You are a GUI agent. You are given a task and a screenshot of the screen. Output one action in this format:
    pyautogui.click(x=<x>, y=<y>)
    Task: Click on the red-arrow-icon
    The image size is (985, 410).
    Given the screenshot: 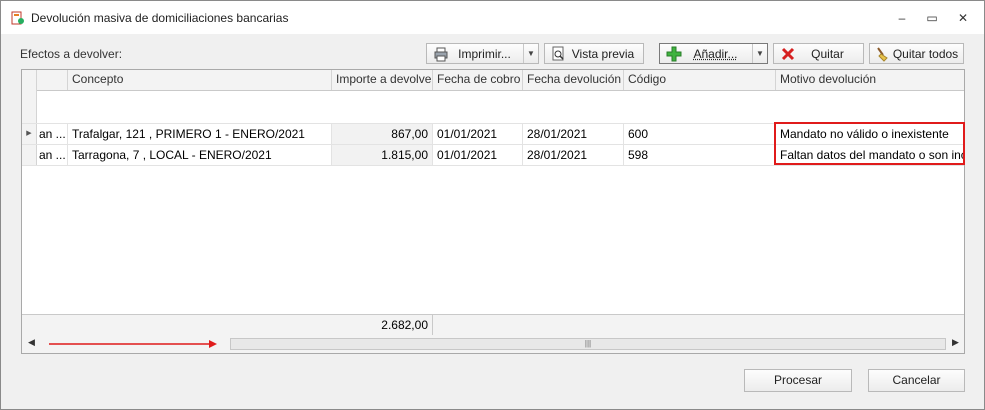 What is the action you would take?
    pyautogui.click(x=133, y=344)
    